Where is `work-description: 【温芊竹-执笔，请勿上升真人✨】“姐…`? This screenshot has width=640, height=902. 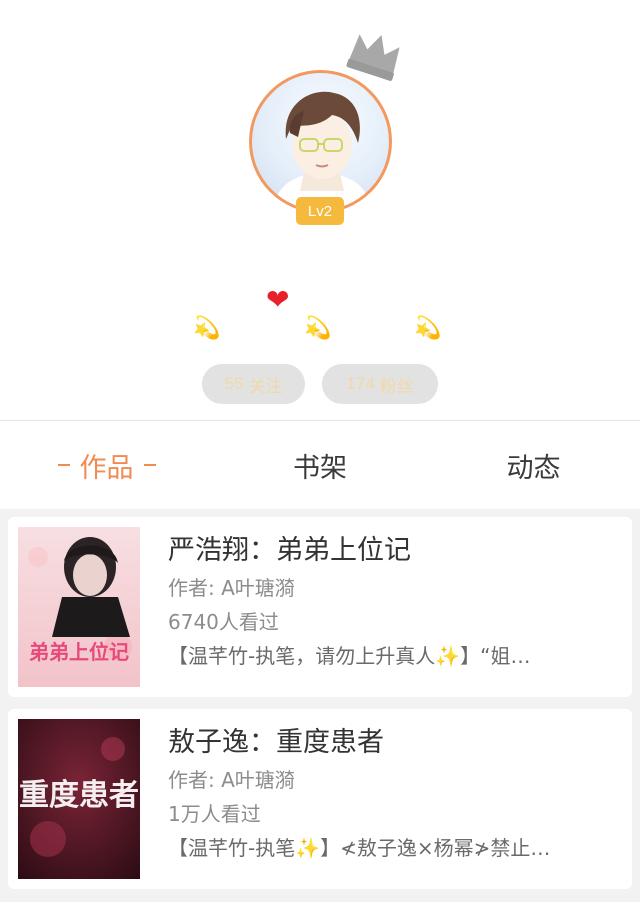
work-description: 【温芊竹-执笔，请勿上升真人✨】“姐… is located at coordinates (349, 656).